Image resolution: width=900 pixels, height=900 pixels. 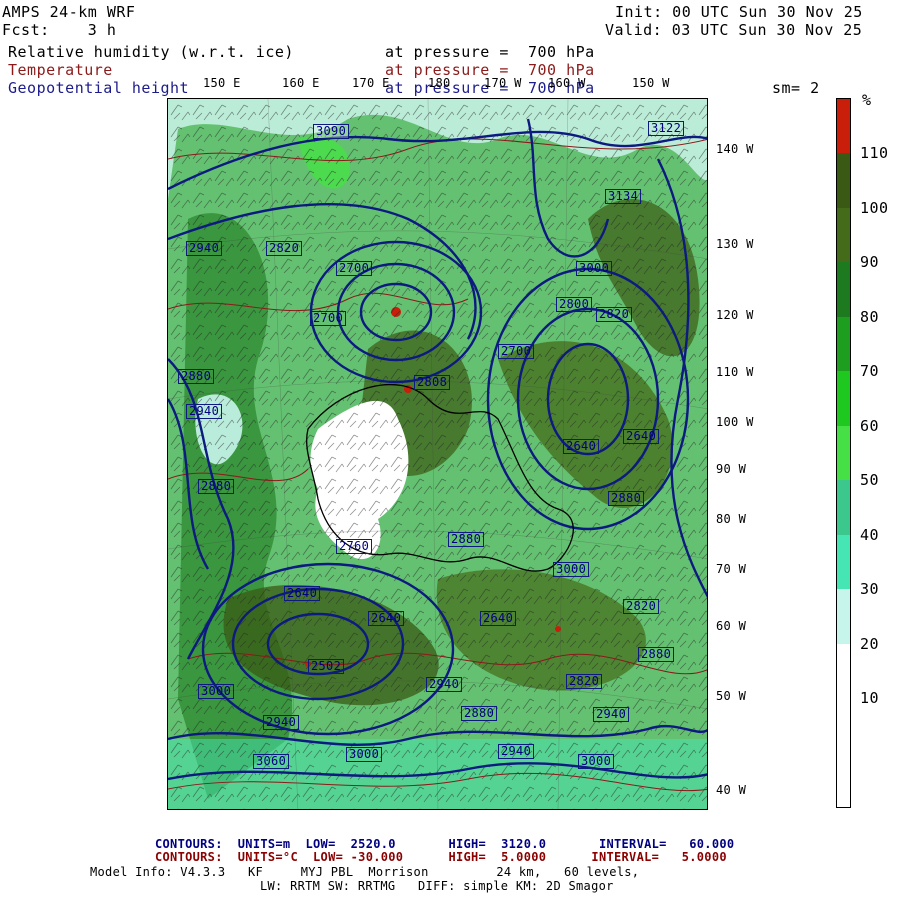 What do you see at coordinates (735, 422) in the screenshot?
I see `lat-label: 100 W` at bounding box center [735, 422].